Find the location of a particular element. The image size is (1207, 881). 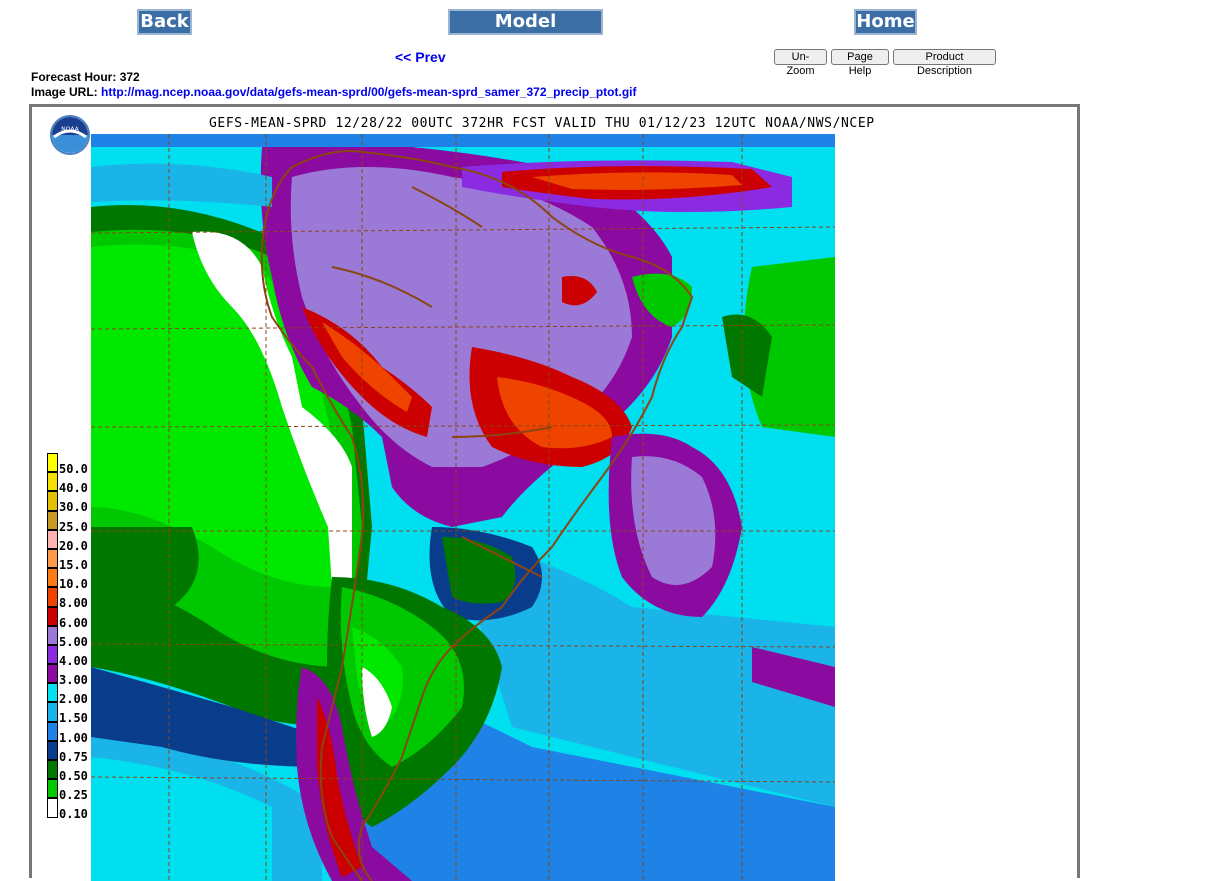

forecast-hour-value: 372 is located at coordinates (129, 77).